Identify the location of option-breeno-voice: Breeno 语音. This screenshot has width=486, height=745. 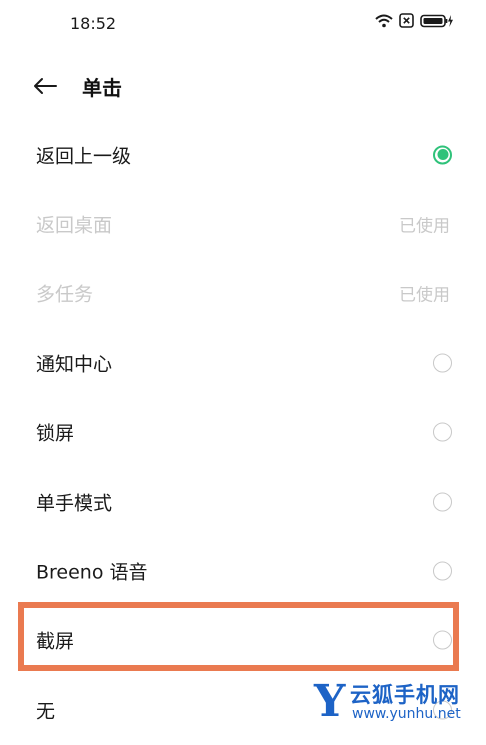
(243, 570).